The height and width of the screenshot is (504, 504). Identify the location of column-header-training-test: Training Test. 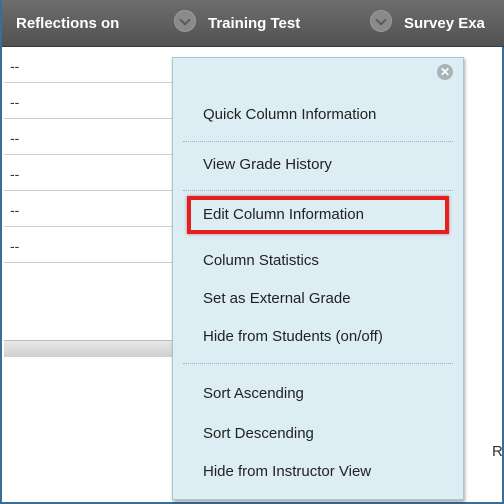
(254, 23).